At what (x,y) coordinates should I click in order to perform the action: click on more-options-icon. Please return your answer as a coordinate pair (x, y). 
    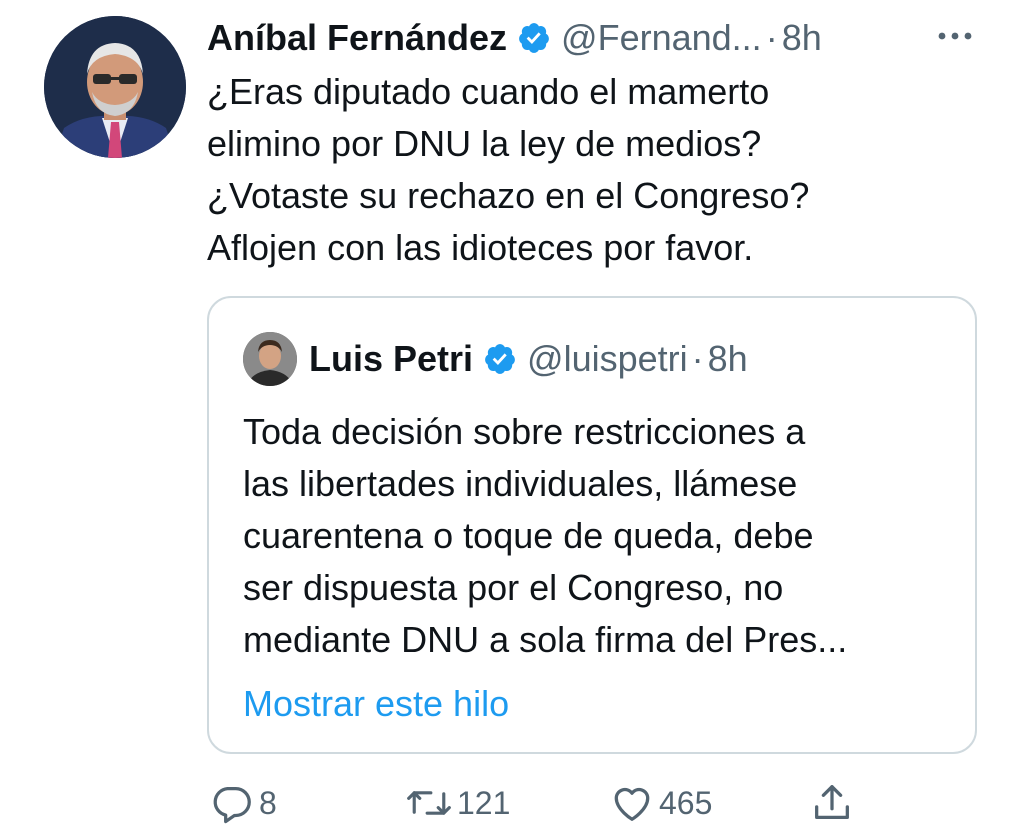
    Looking at the image, I should click on (955, 36).